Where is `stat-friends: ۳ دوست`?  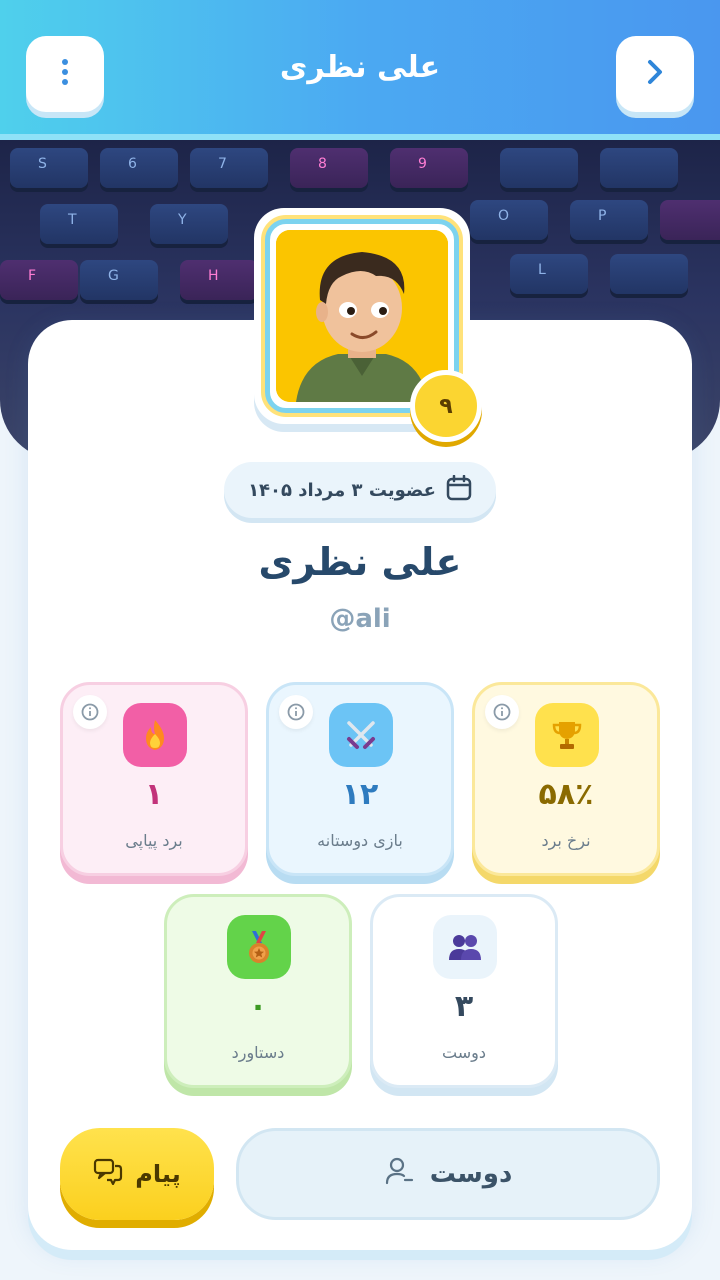
stat-friends: ۳ دوست is located at coordinates (464, 991).